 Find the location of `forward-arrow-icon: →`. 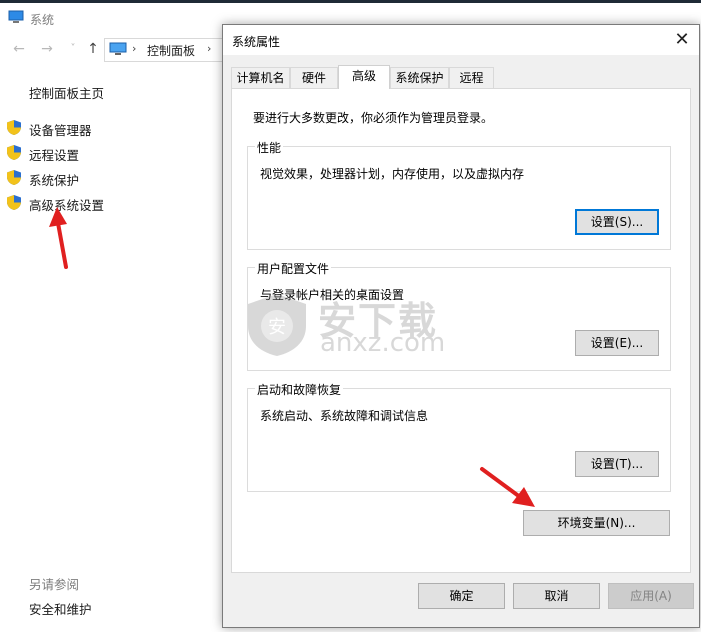

forward-arrow-icon: → is located at coordinates (47, 49).